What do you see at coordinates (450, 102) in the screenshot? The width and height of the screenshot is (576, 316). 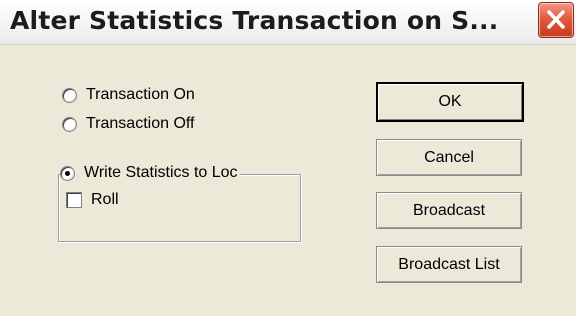 I see `ok-button: OK` at bounding box center [450, 102].